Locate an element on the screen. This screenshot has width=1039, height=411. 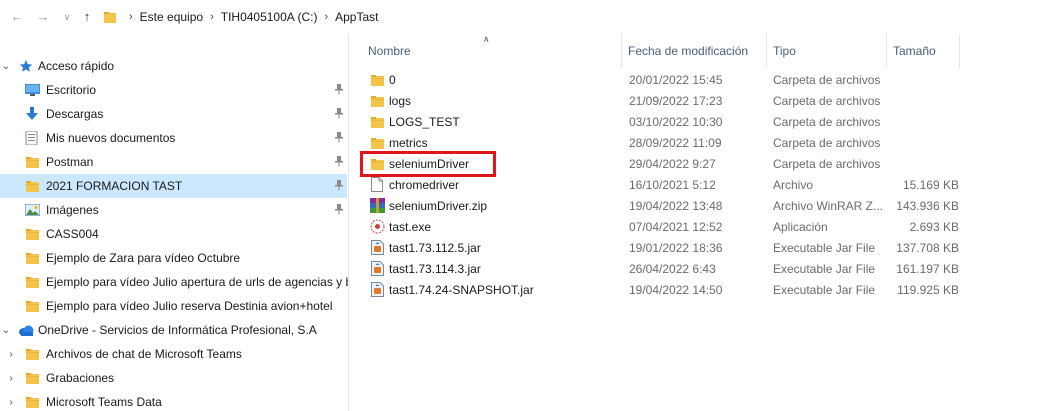
nav-item-label: Microsoft Teams Data is located at coordinates (104, 402).